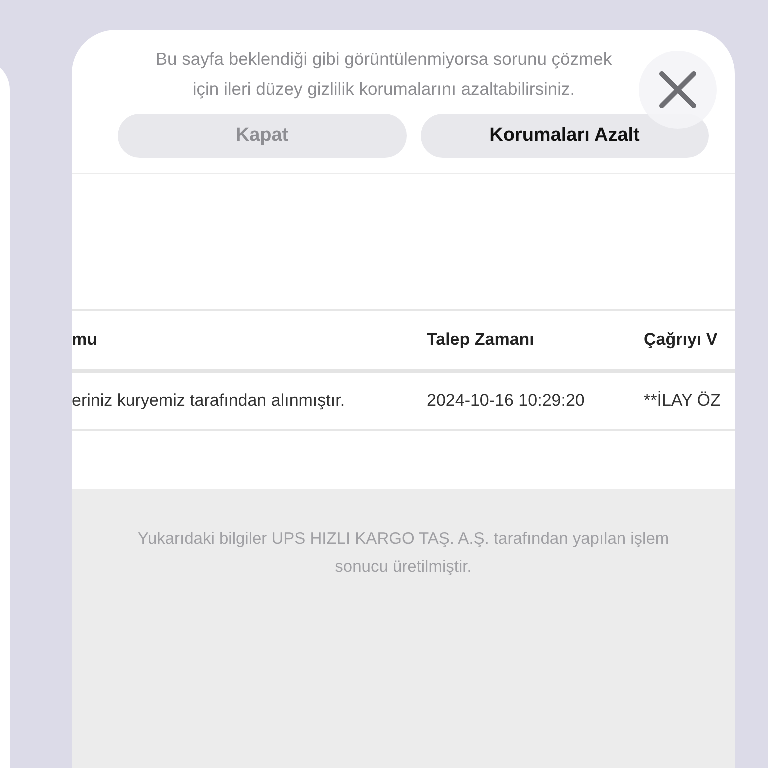  What do you see at coordinates (384, 74) in the screenshot?
I see `notice-text: Bu sayfa beklendiği gibi görüntülenmiyorsa sorunu çözmek için ileri düzey gizlilik korumalarını azaltabilirsiniz.` at bounding box center [384, 74].